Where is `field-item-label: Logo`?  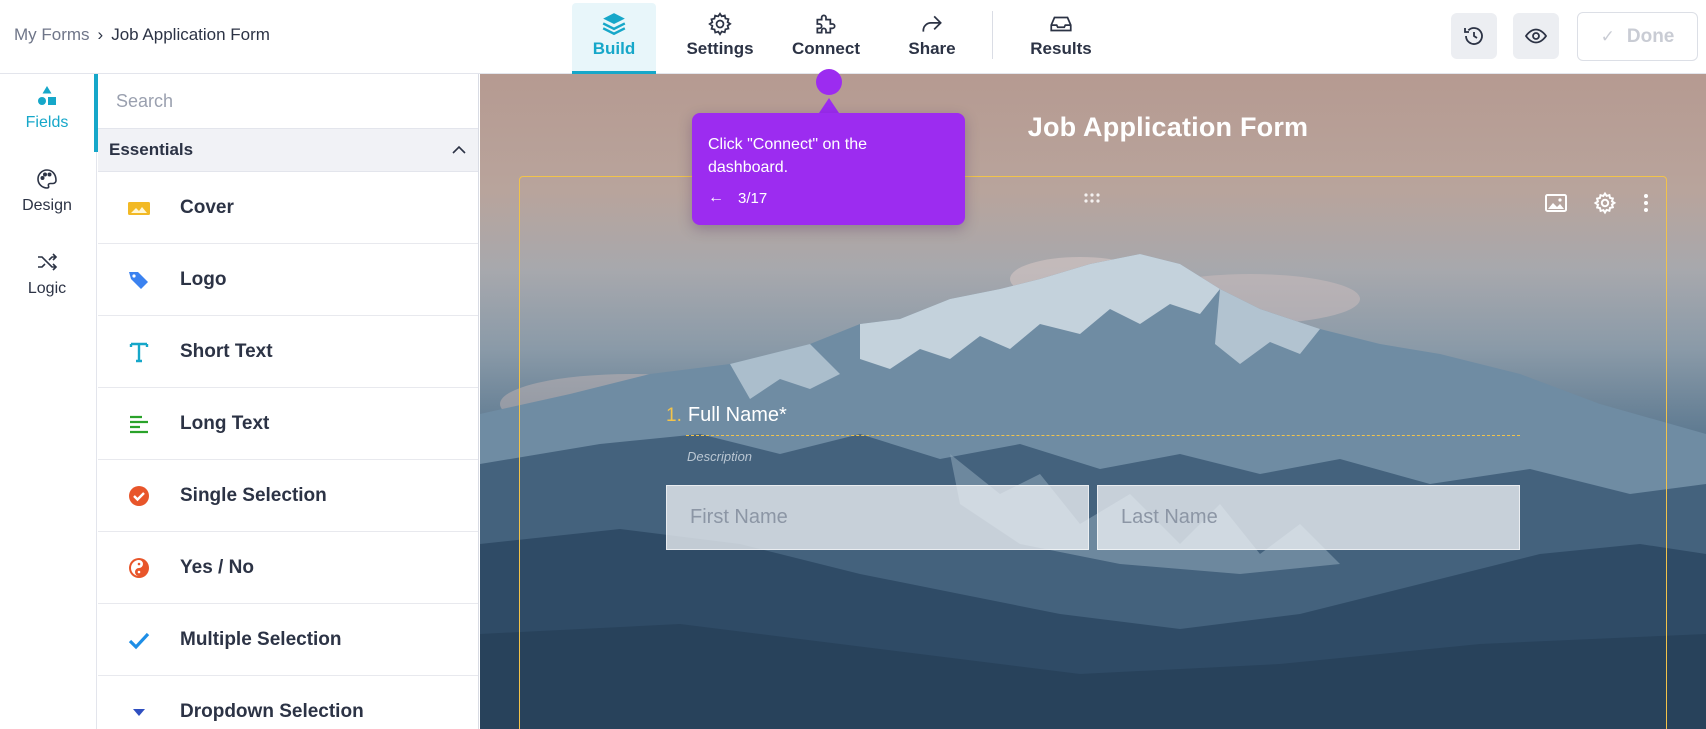
field-item-label: Logo is located at coordinates (203, 279).